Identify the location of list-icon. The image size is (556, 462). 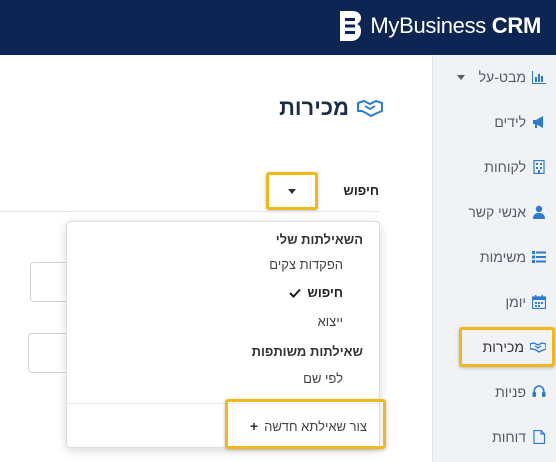
(539, 257).